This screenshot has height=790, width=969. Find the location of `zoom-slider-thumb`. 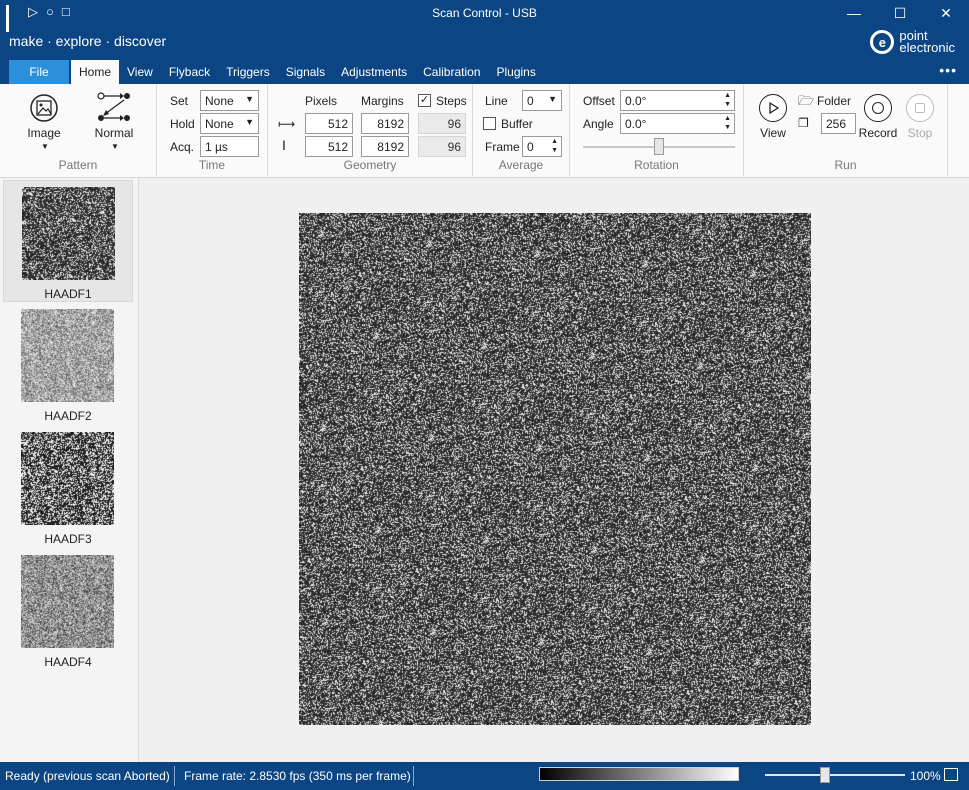

zoom-slider-thumb is located at coordinates (825, 775).